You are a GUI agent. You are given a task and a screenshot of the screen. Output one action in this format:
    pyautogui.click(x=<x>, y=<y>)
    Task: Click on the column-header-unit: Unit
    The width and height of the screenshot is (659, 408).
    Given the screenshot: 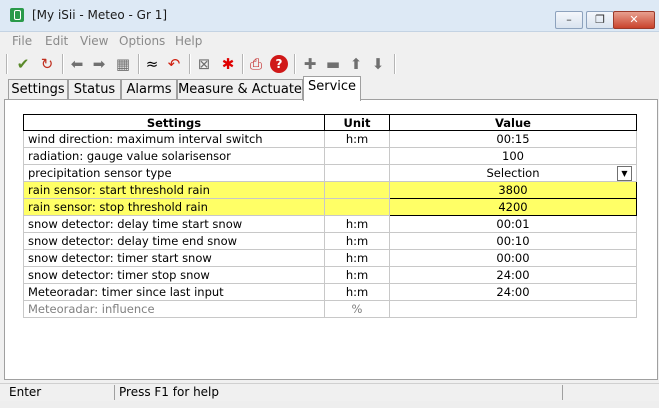 What is the action you would take?
    pyautogui.click(x=357, y=122)
    